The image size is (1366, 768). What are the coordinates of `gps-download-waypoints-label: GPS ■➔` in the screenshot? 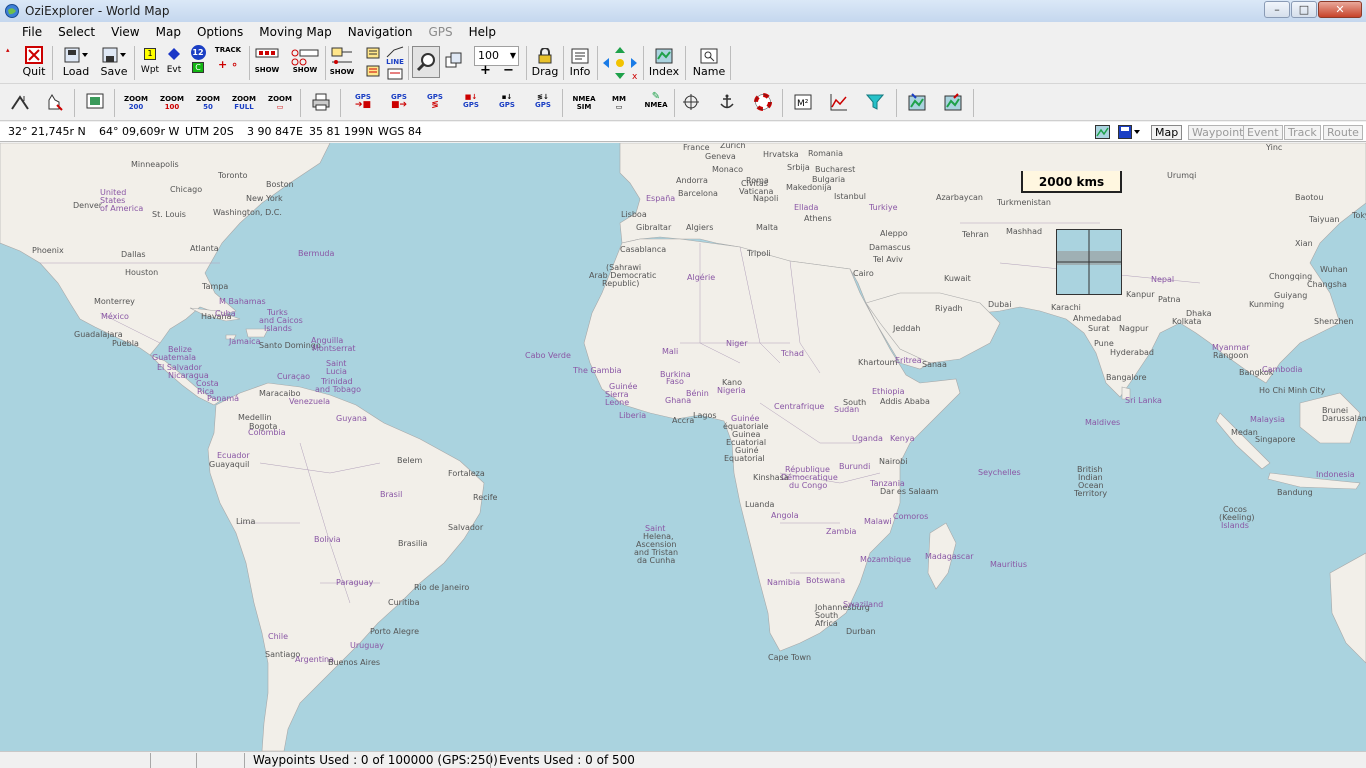 It's located at (399, 101).